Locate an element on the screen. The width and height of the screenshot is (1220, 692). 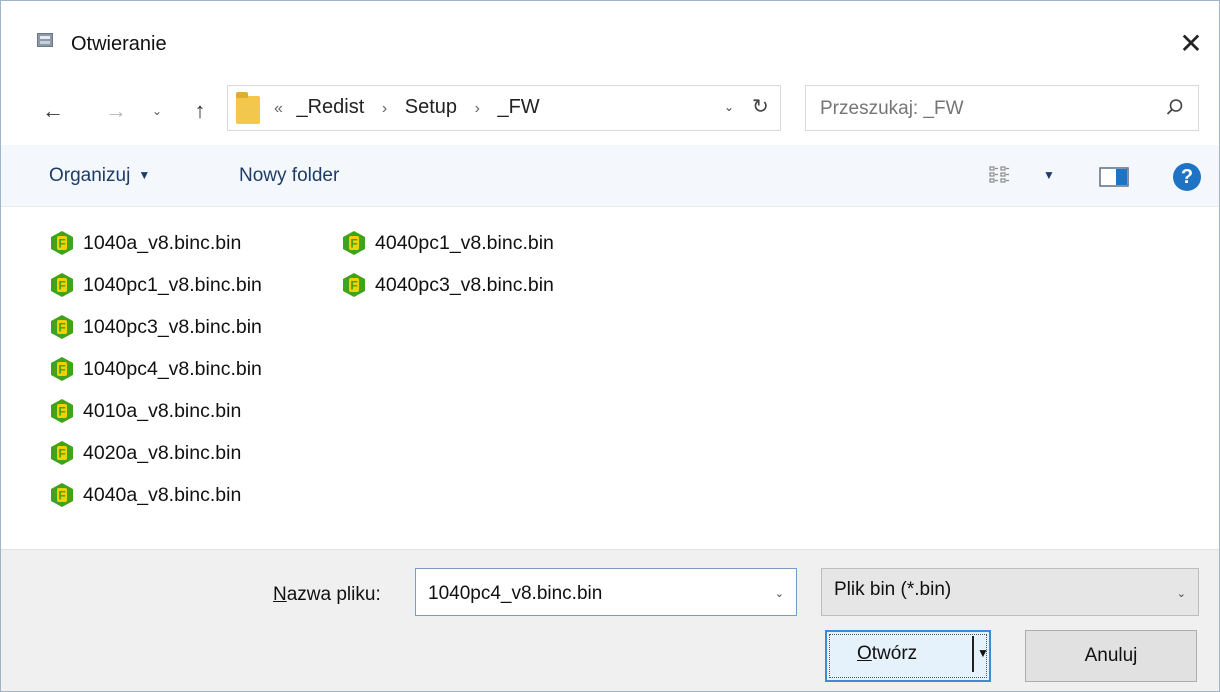
arrow-left-icon: ← is located at coordinates (53, 110).